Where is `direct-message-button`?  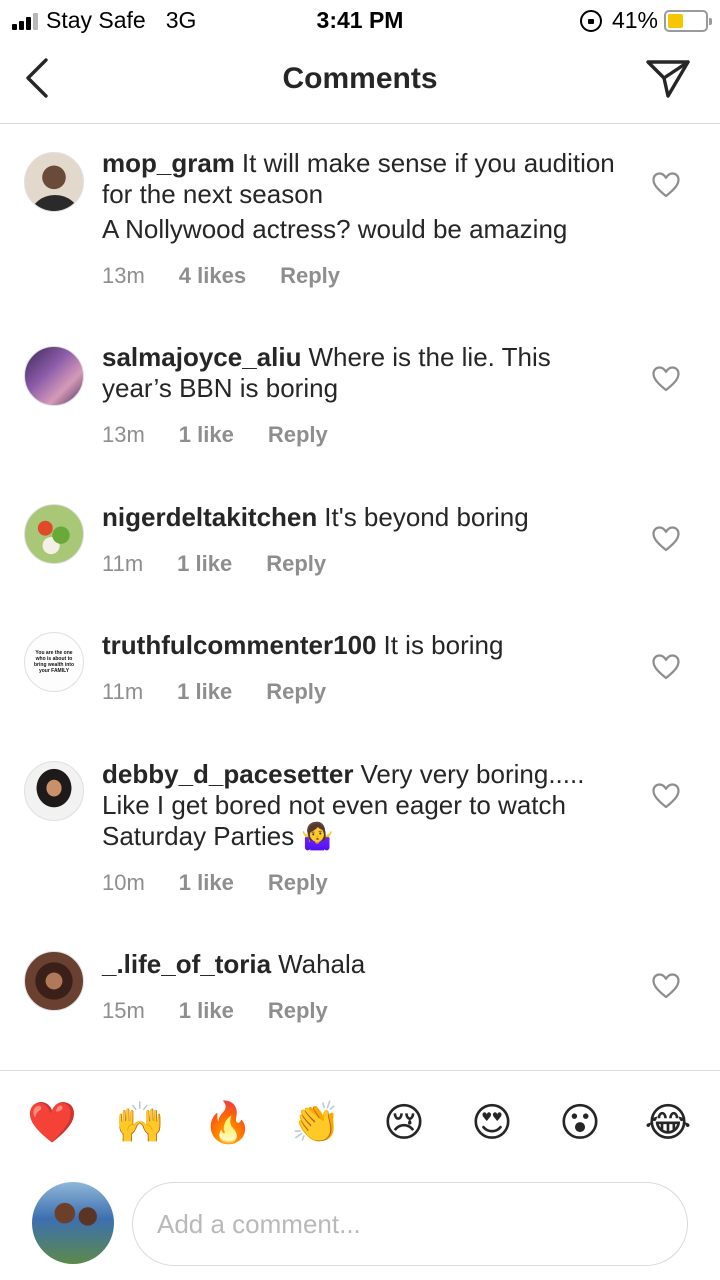 direct-message-button is located at coordinates (668, 78).